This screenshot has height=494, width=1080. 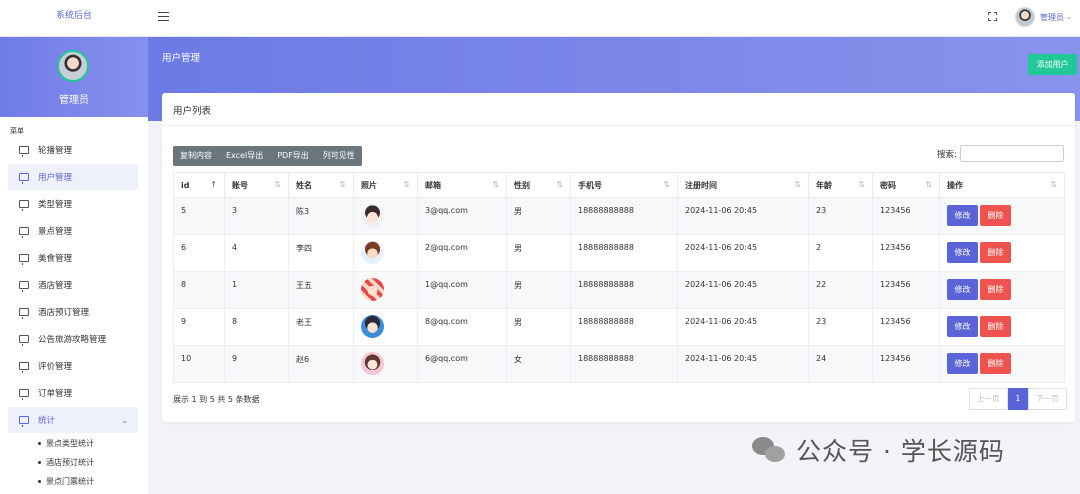 I want to click on cell-gender: 男, so click(x=538, y=290).